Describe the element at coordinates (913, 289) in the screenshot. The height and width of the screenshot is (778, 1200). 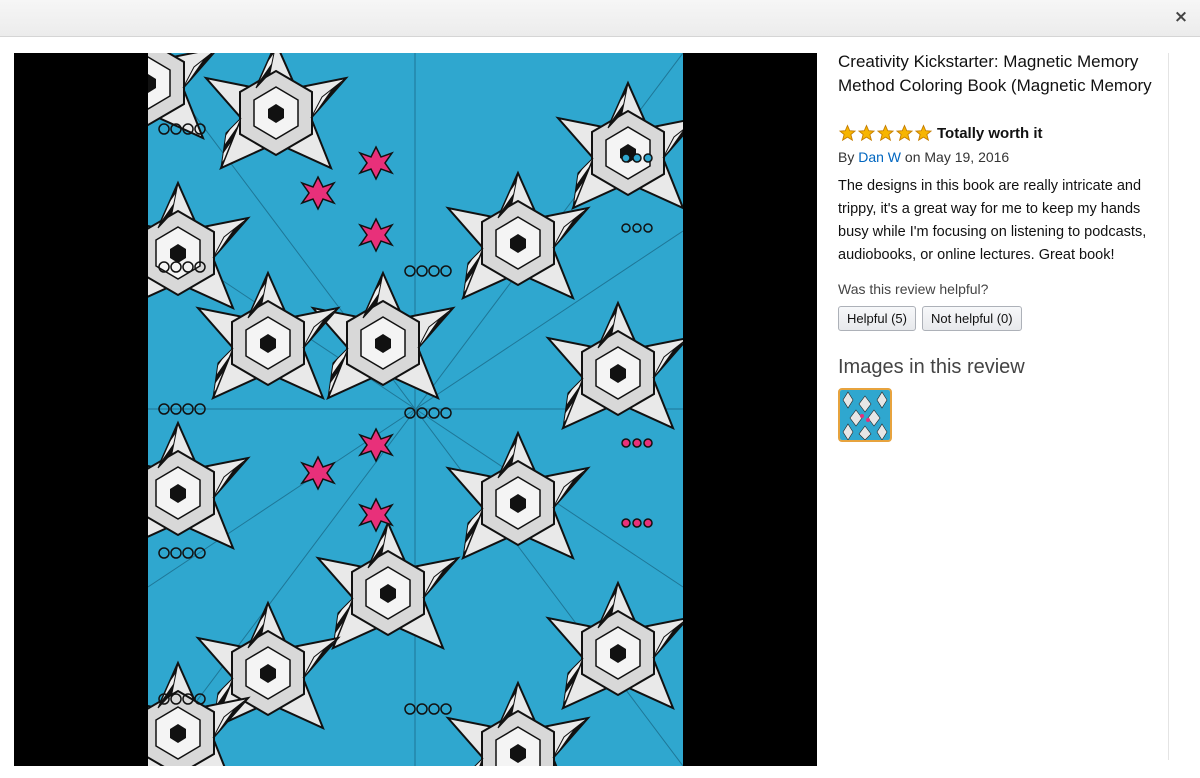
I see `helpful-question: Was this review helpful?` at that location.